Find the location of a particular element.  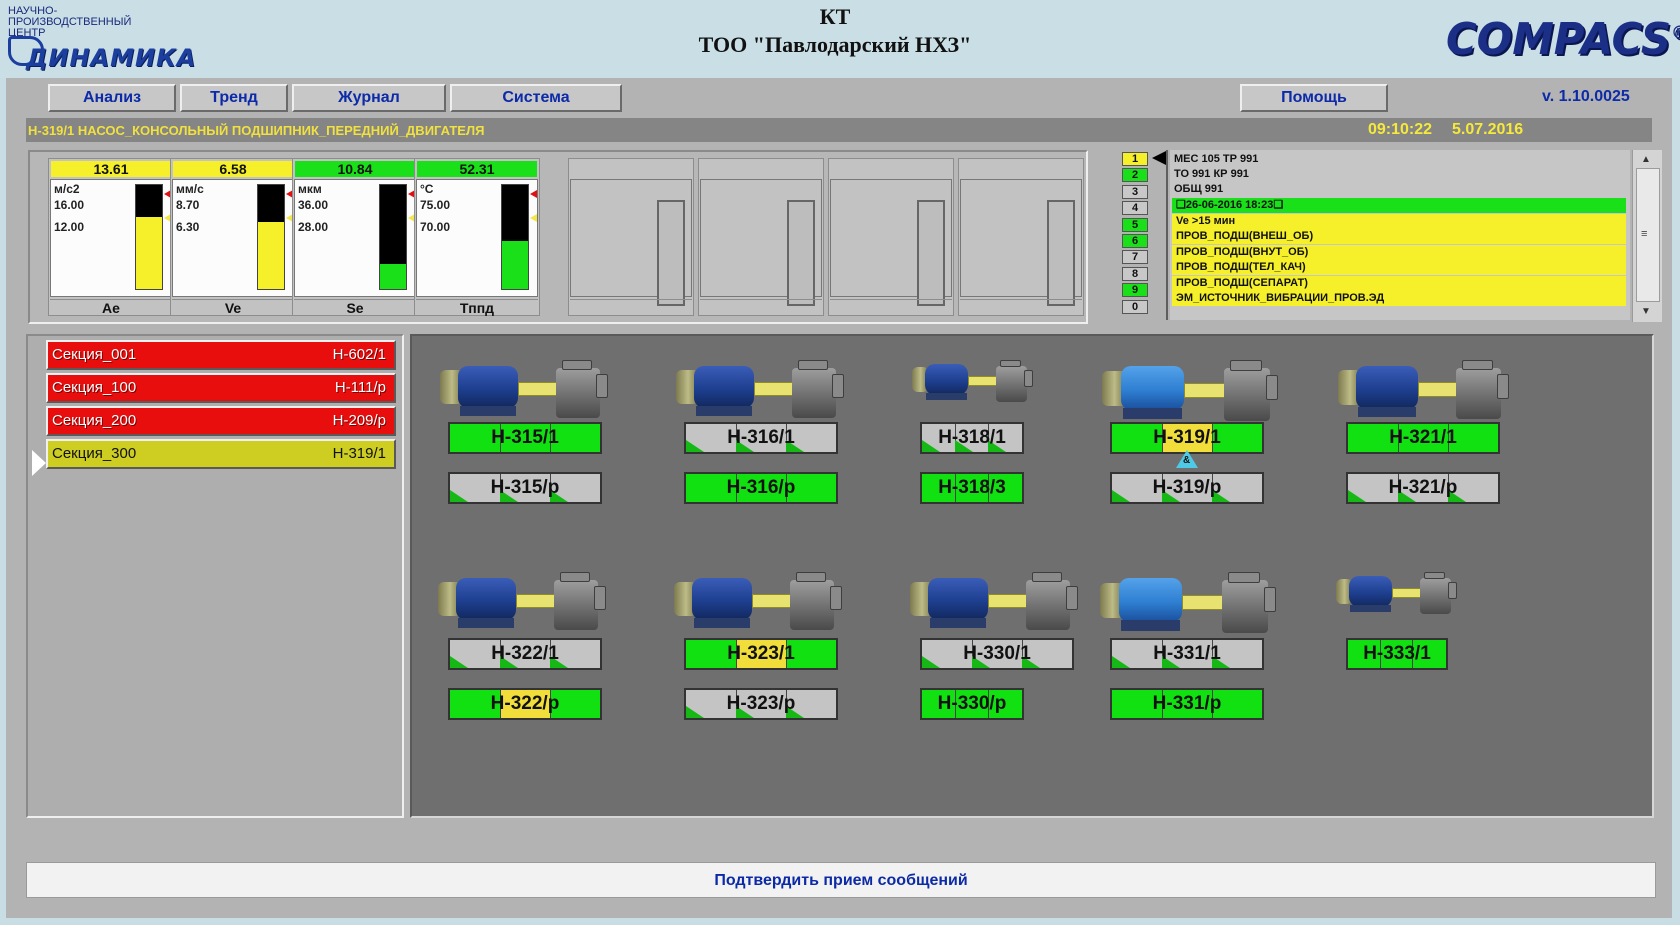

pump-tag-button: Н-315/р is located at coordinates (525, 488).